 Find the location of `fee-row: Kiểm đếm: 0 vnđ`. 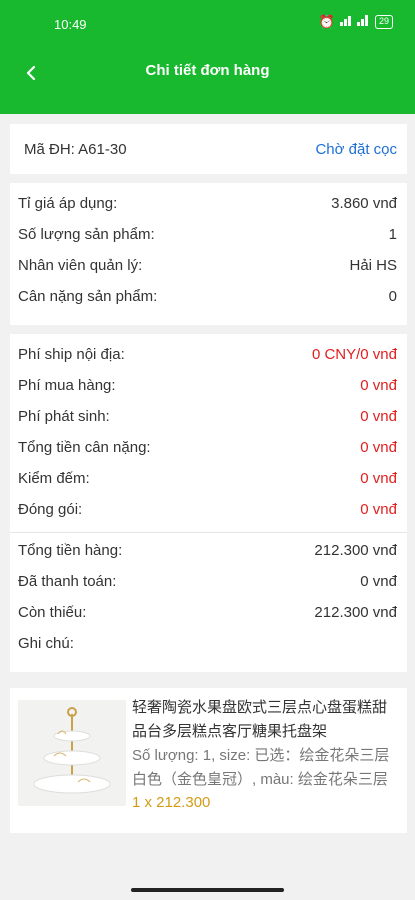

fee-row: Kiểm đếm: 0 vnđ is located at coordinates (207, 478).